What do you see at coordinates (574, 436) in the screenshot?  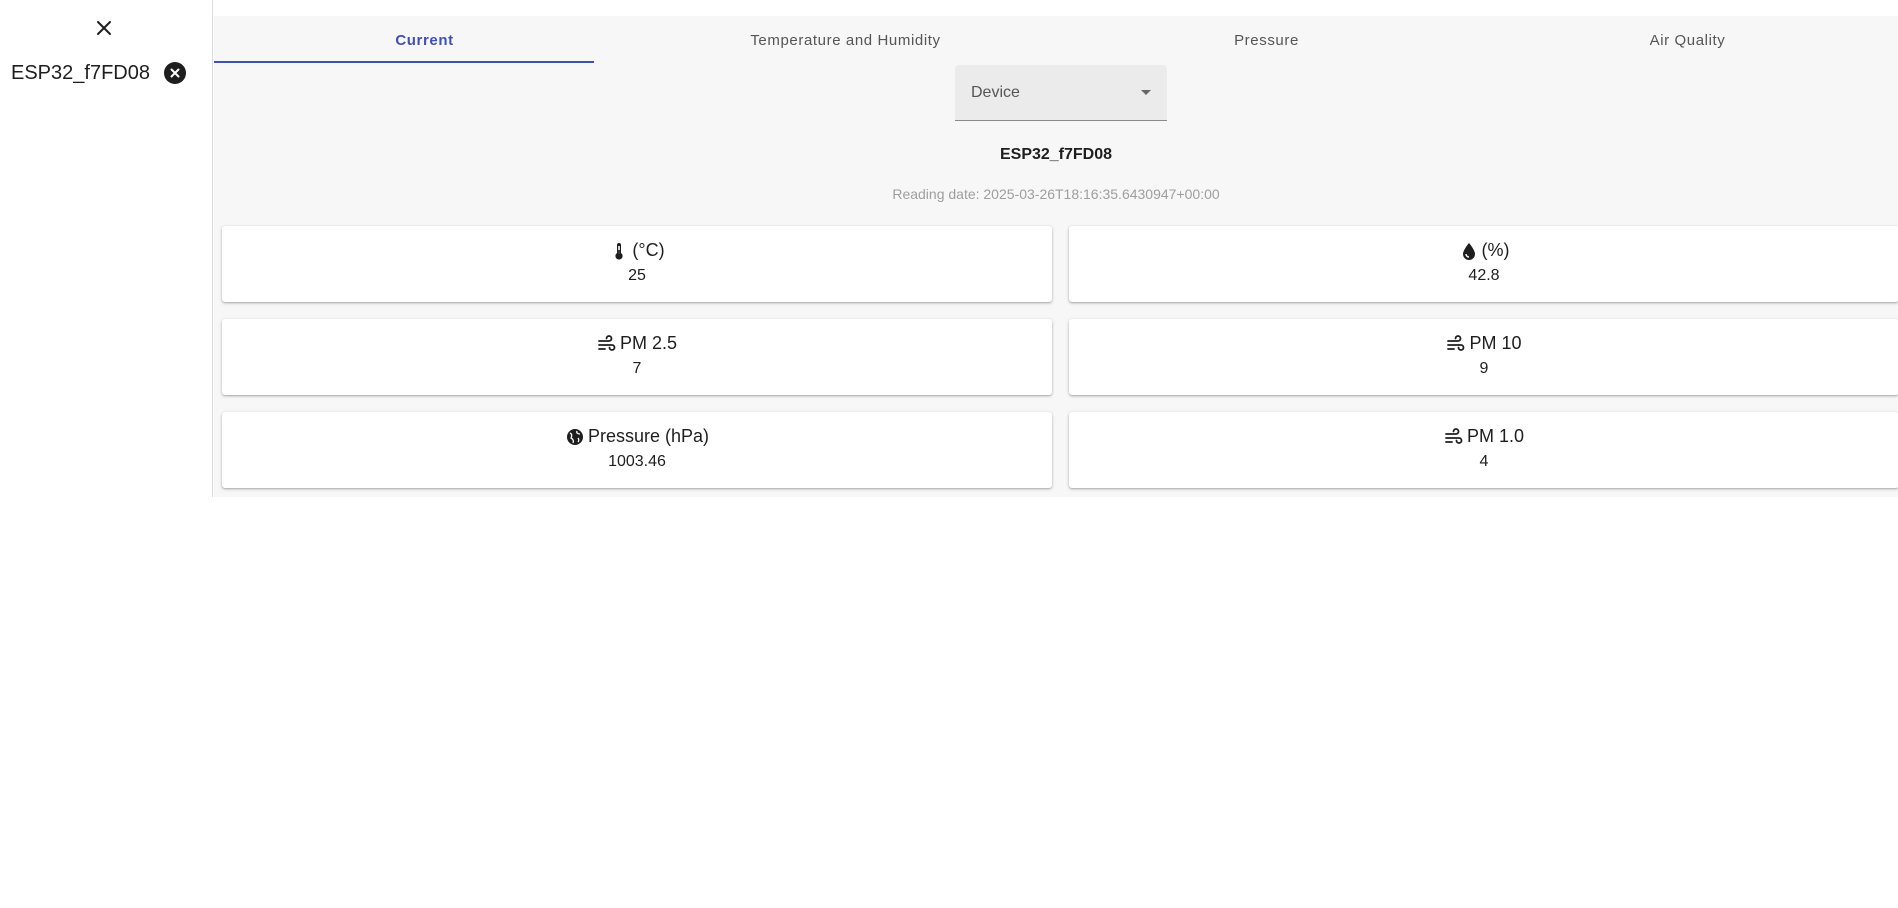 I see `globe-icon` at bounding box center [574, 436].